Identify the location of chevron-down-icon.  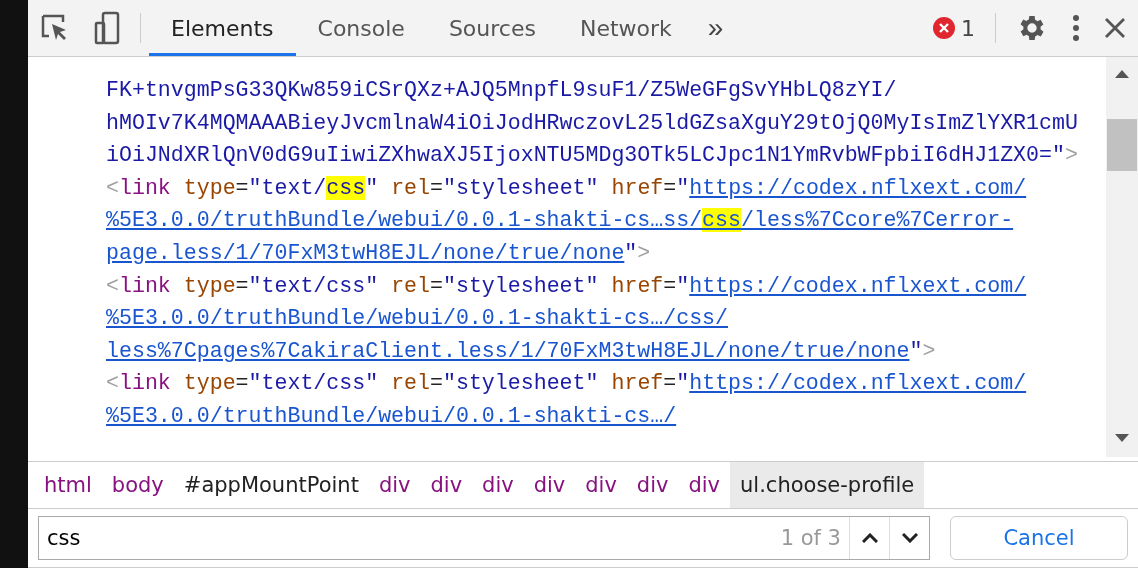
(909, 538).